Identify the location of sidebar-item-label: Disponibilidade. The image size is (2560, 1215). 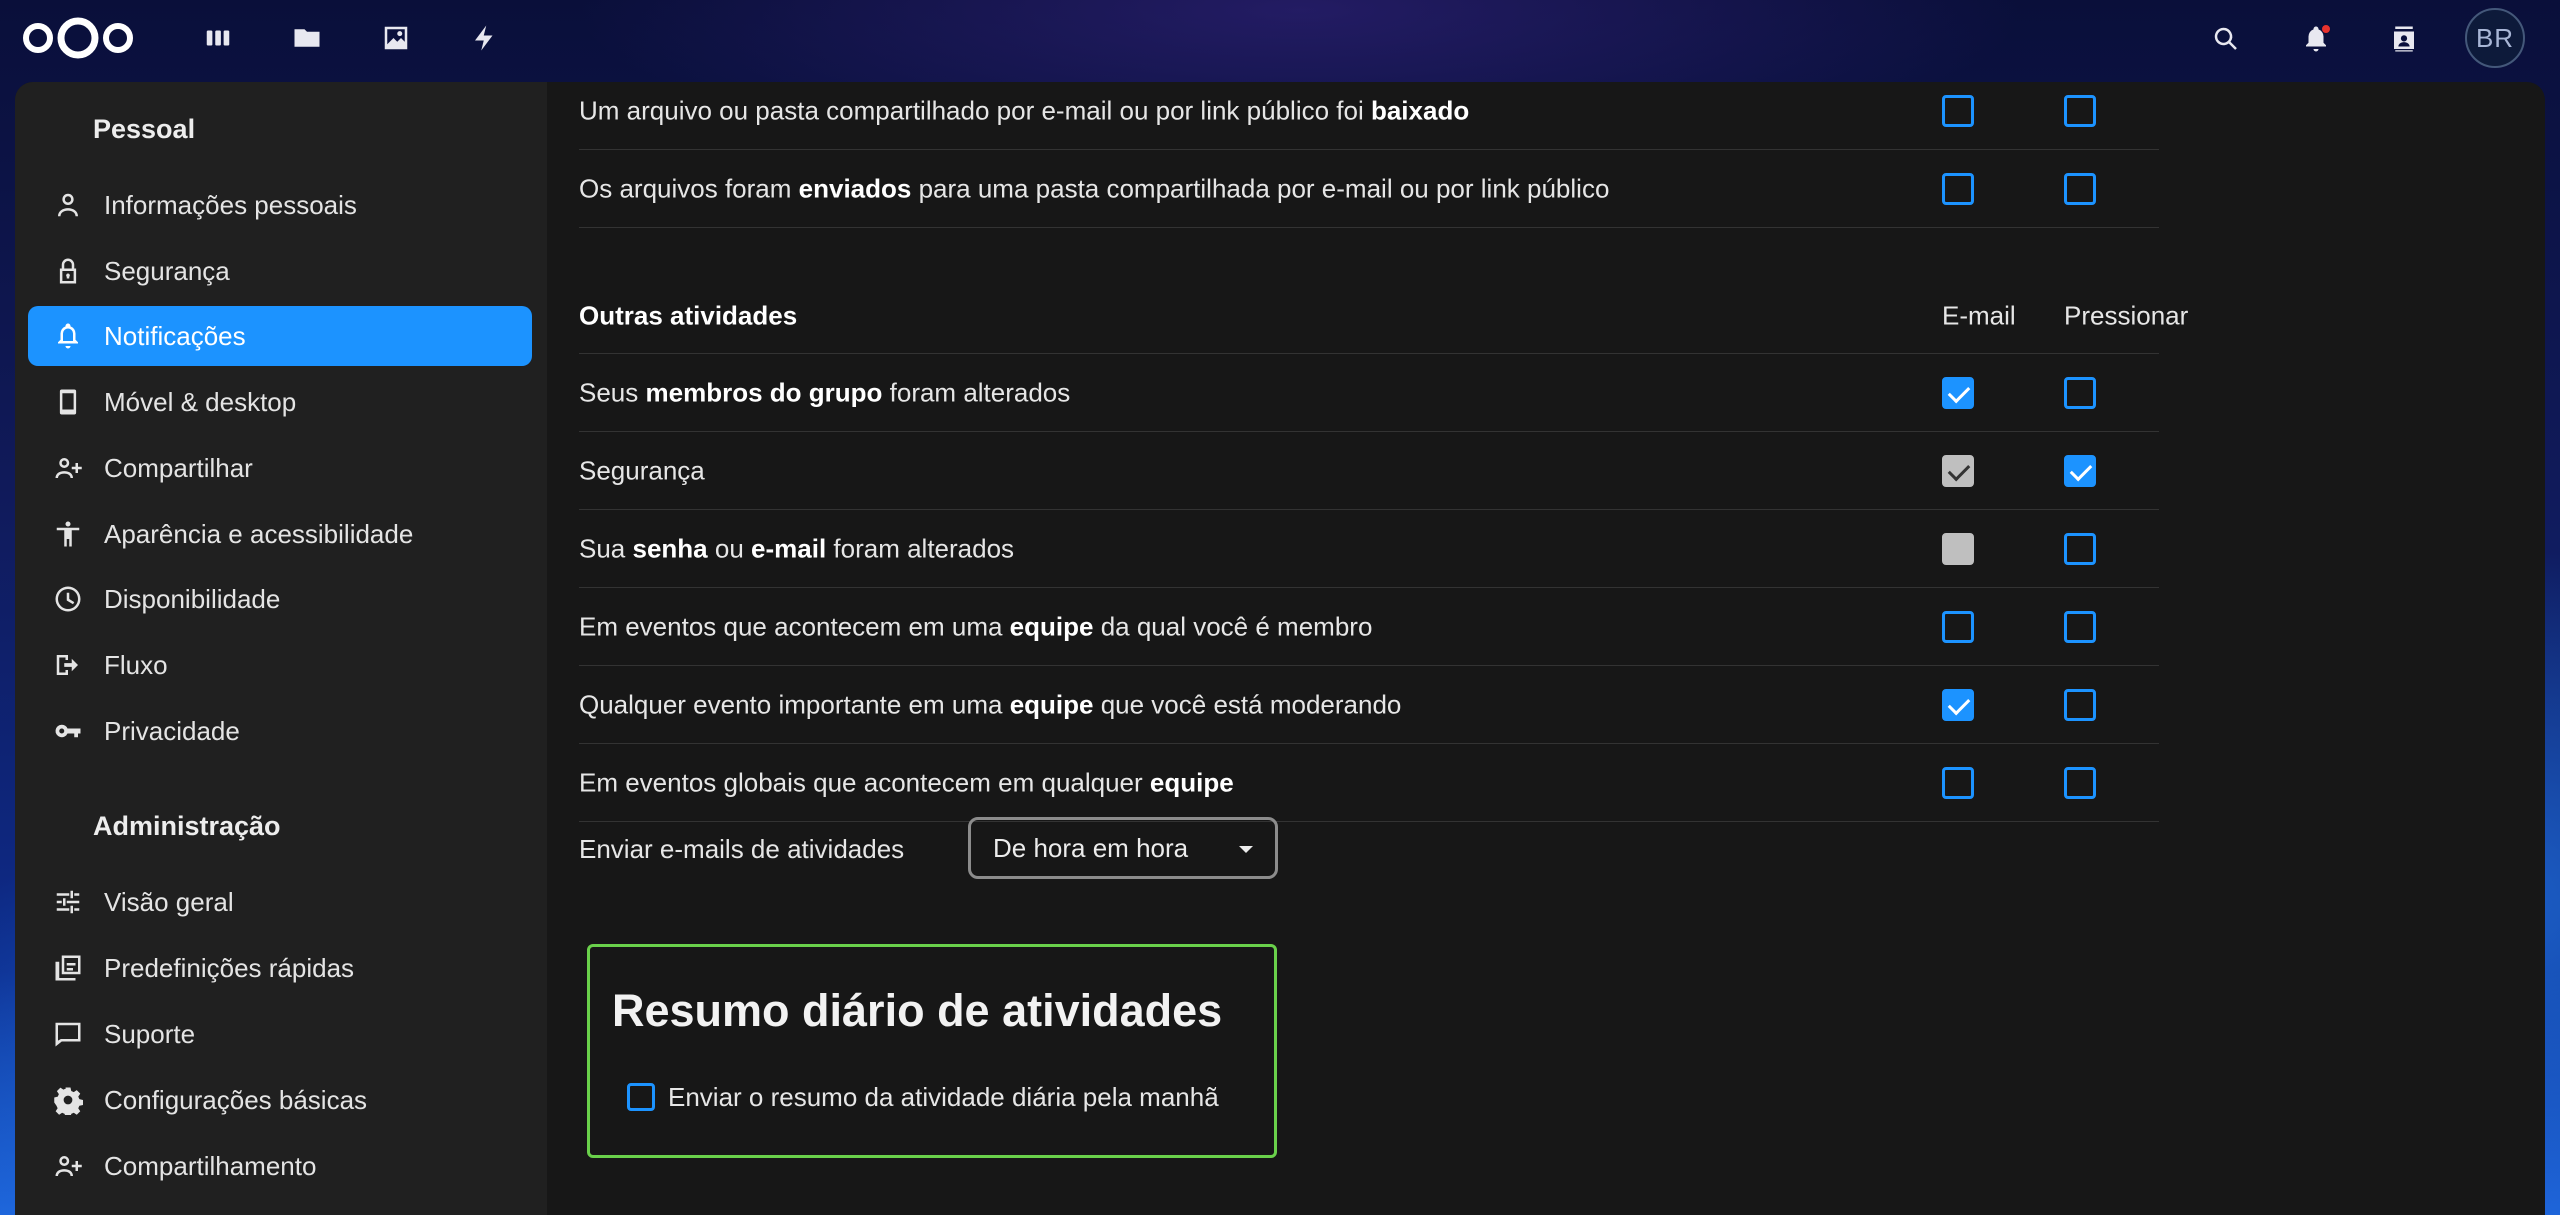
(192, 598).